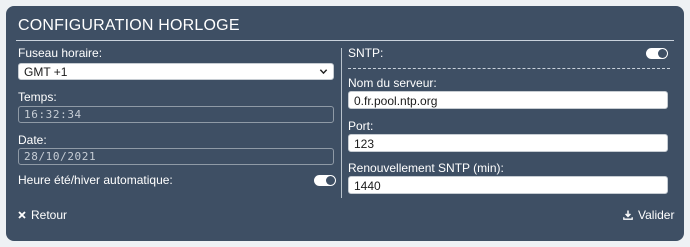 This screenshot has height=247, width=690. What do you see at coordinates (508, 143) in the screenshot?
I see `port-input: 123` at bounding box center [508, 143].